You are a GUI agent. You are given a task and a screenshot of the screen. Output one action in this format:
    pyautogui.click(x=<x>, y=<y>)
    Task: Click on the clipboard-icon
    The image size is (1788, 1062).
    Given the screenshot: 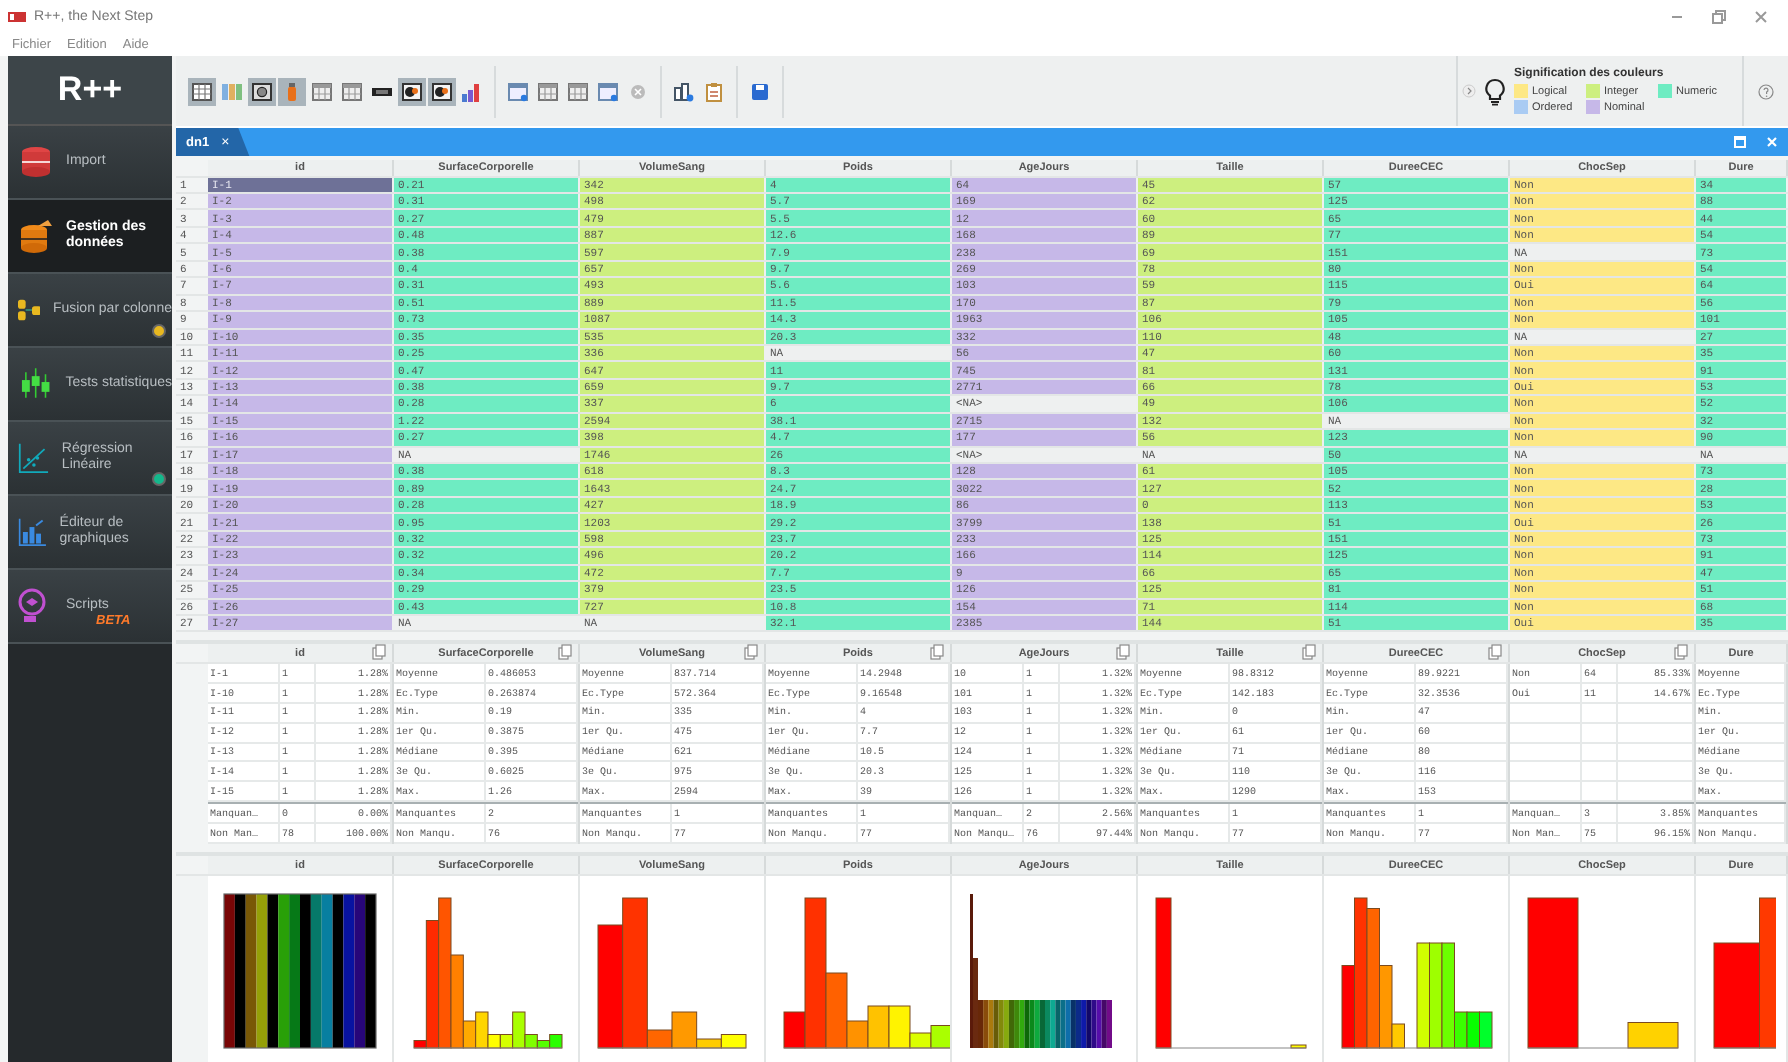 What is the action you would take?
    pyautogui.click(x=714, y=91)
    